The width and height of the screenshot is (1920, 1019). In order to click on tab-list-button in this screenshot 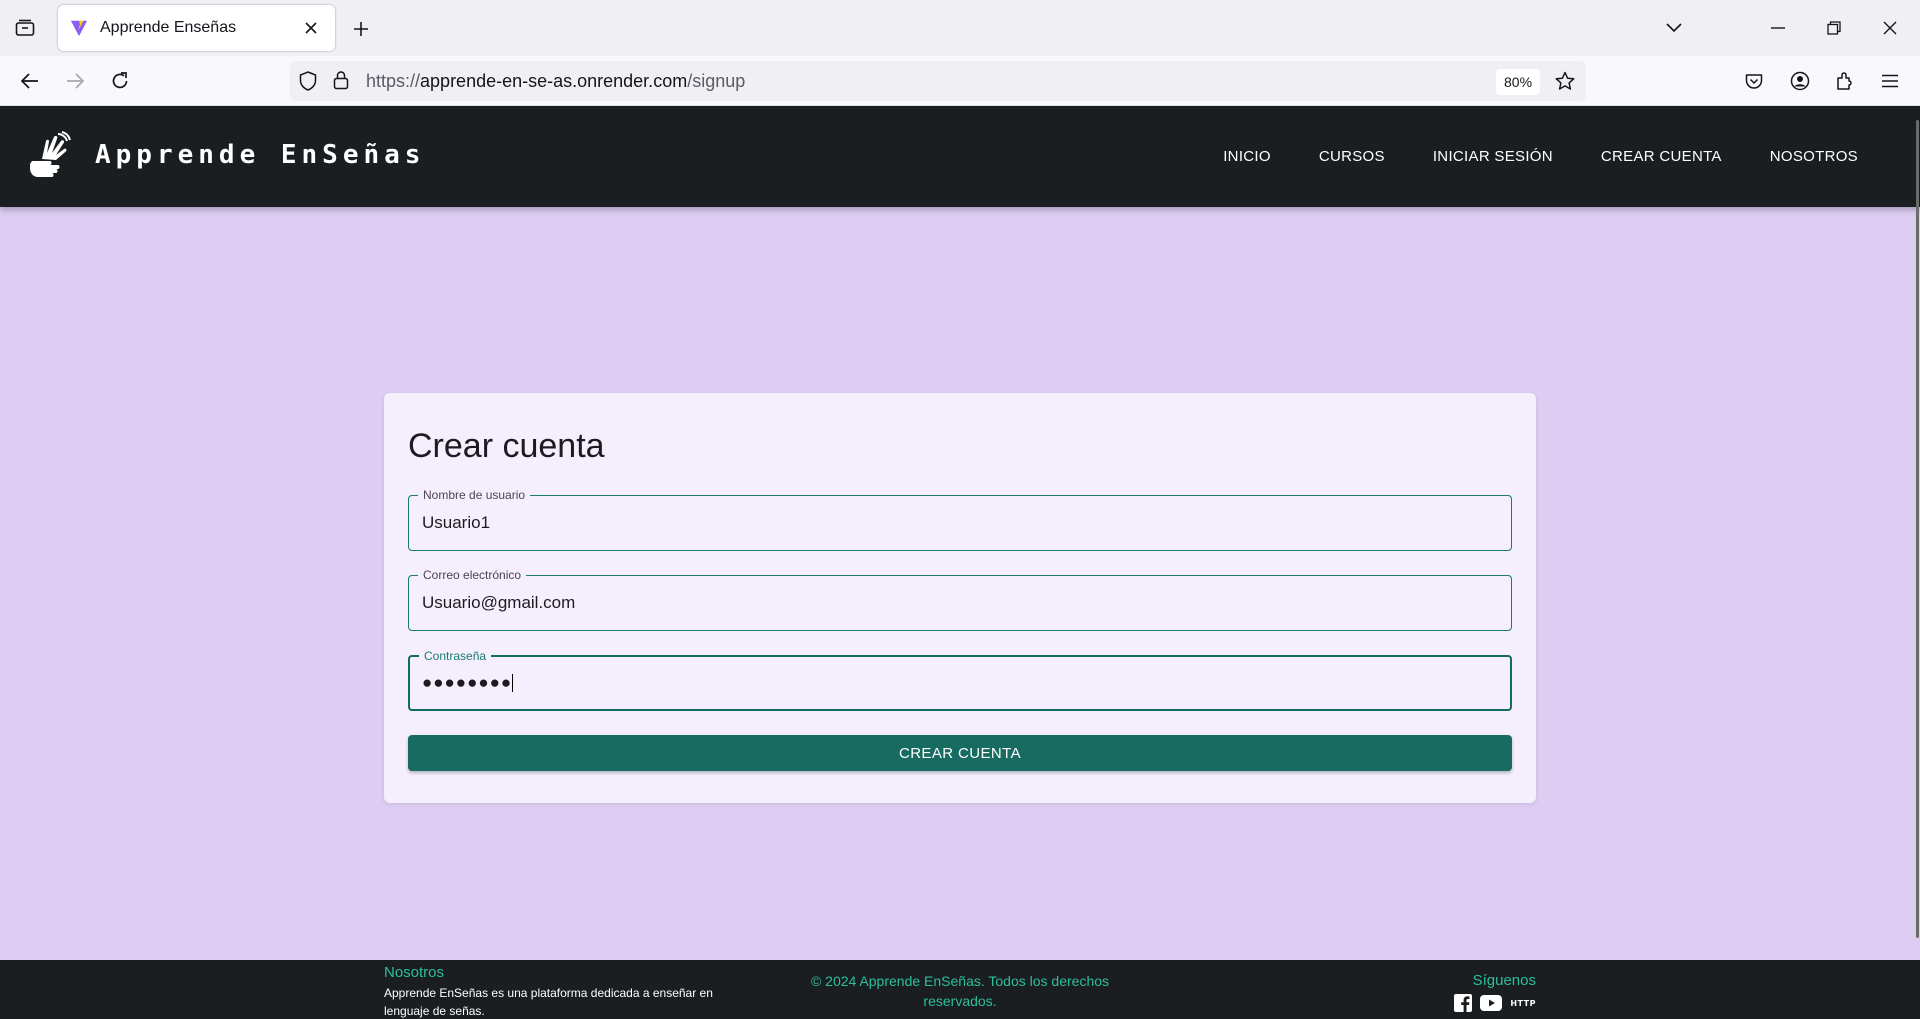, I will do `click(25, 28)`.